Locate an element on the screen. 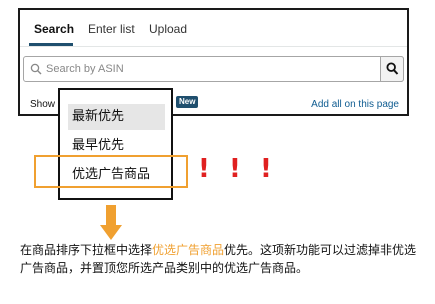 This screenshot has width=435, height=304. search-button-icon is located at coordinates (392, 68).